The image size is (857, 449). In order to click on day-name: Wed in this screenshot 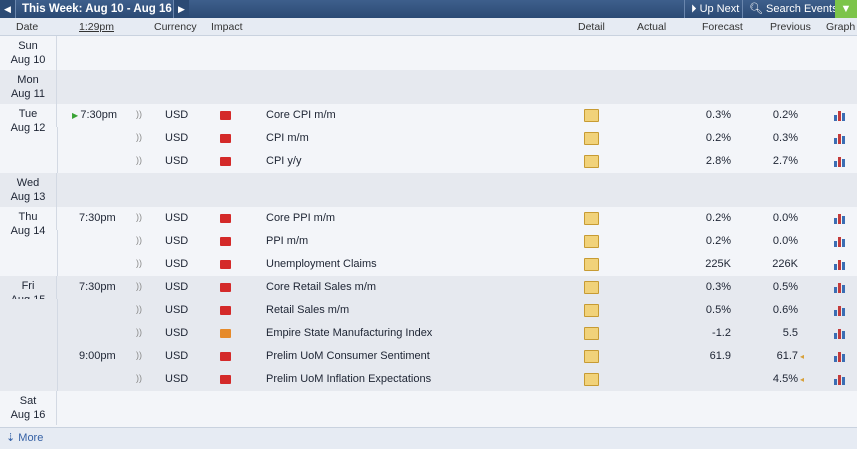, I will do `click(28, 183)`.